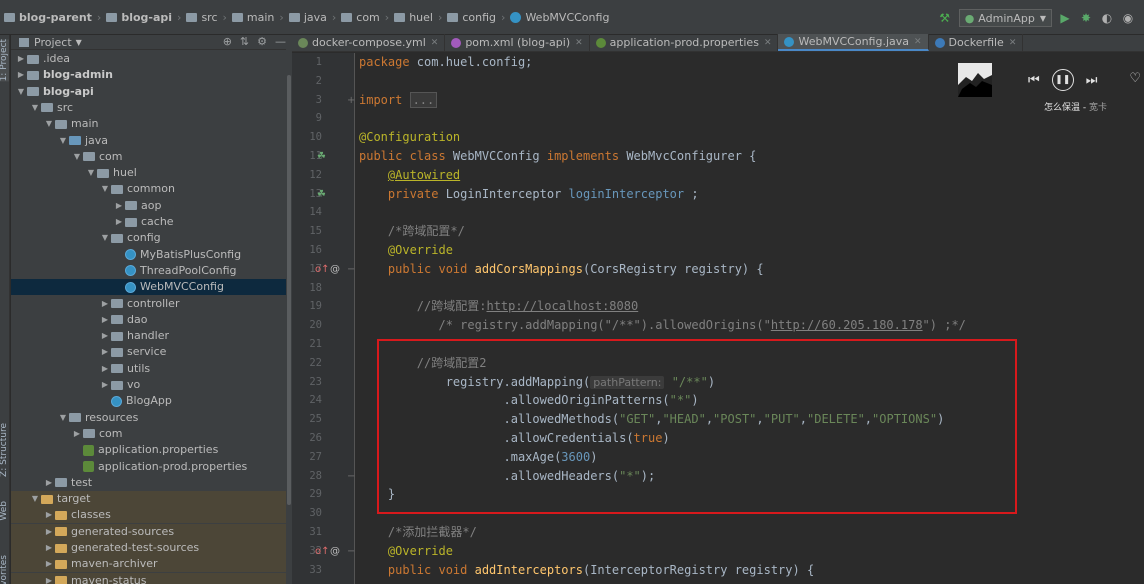 The height and width of the screenshot is (584, 1144). I want to click on code-line: @Autowired, so click(409, 175).